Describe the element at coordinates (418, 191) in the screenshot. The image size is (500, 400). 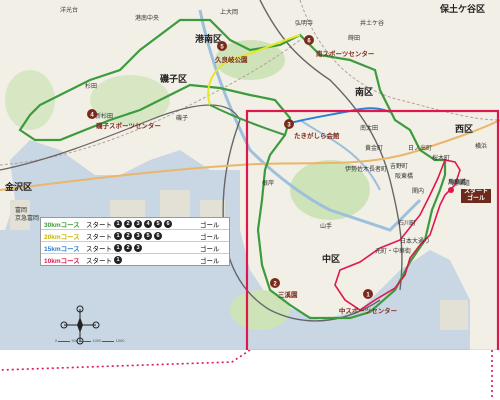
I see `station-label: 関内` at that location.